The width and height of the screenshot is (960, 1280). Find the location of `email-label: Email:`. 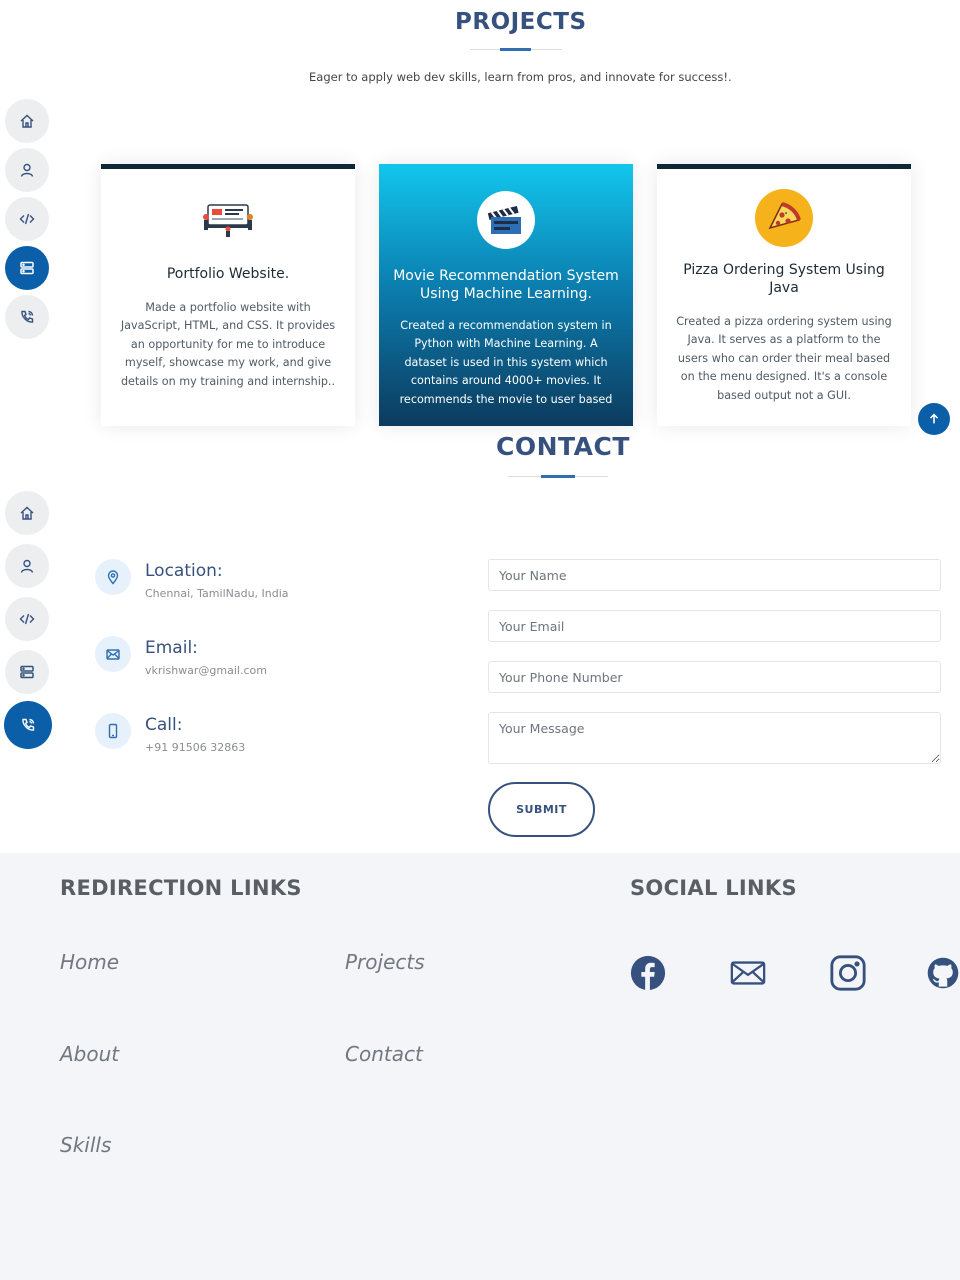

email-label: Email: is located at coordinates (171, 648).